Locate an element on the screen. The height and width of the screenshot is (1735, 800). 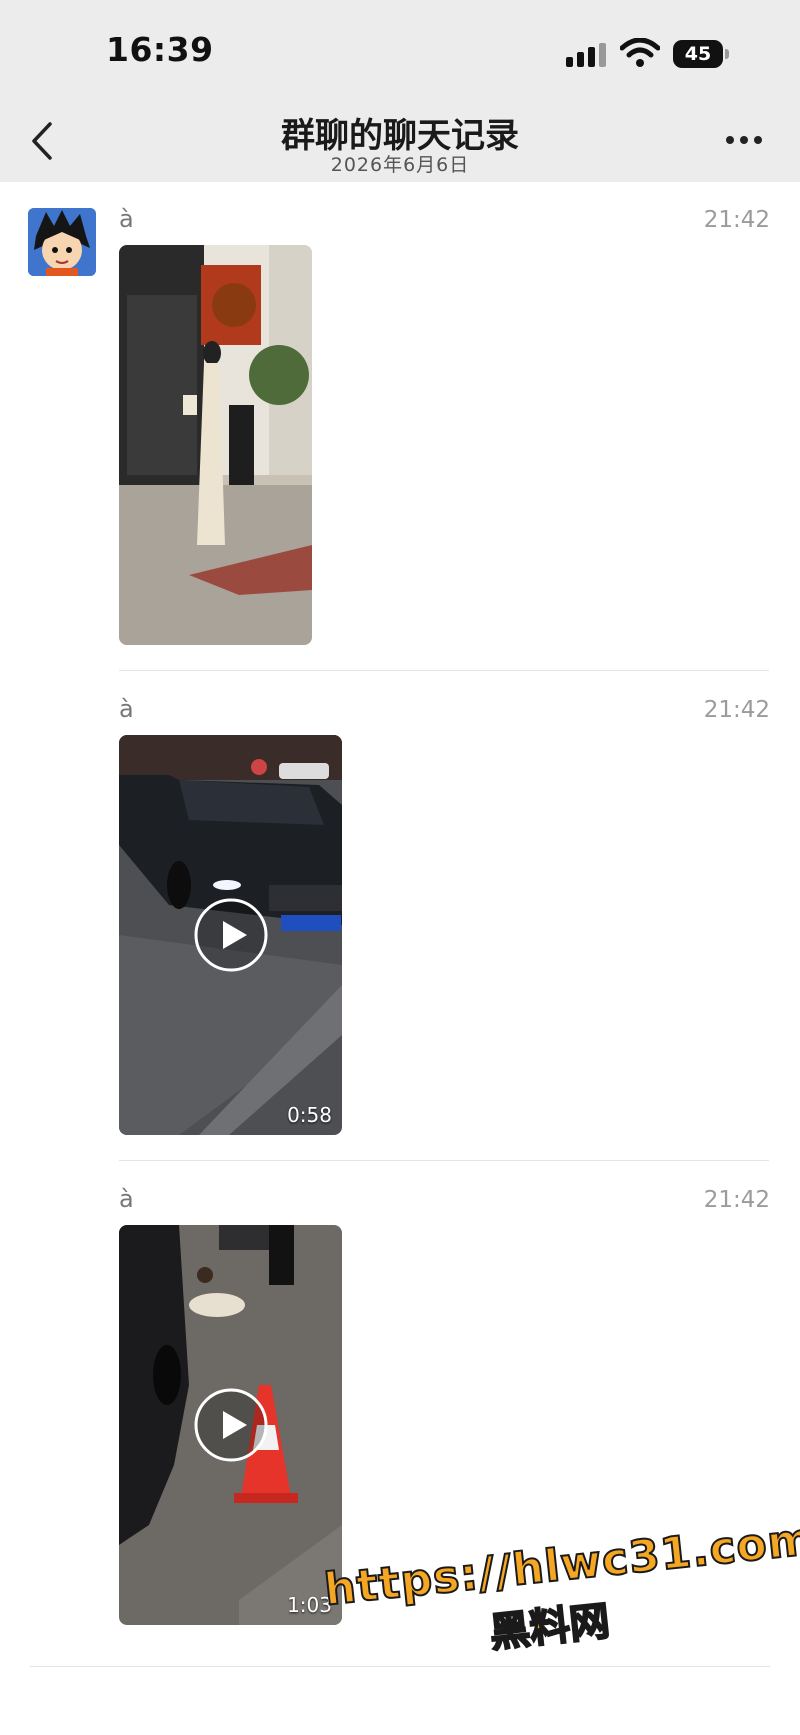
video-duration: 0:58 is located at coordinates (309, 1115).